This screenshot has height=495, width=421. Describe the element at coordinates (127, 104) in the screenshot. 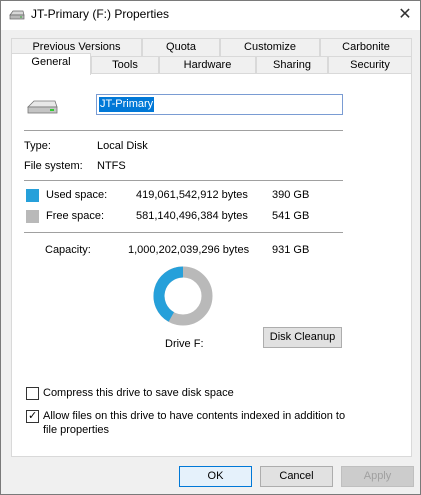

I see `drive-name-value: JT-Primary` at that location.